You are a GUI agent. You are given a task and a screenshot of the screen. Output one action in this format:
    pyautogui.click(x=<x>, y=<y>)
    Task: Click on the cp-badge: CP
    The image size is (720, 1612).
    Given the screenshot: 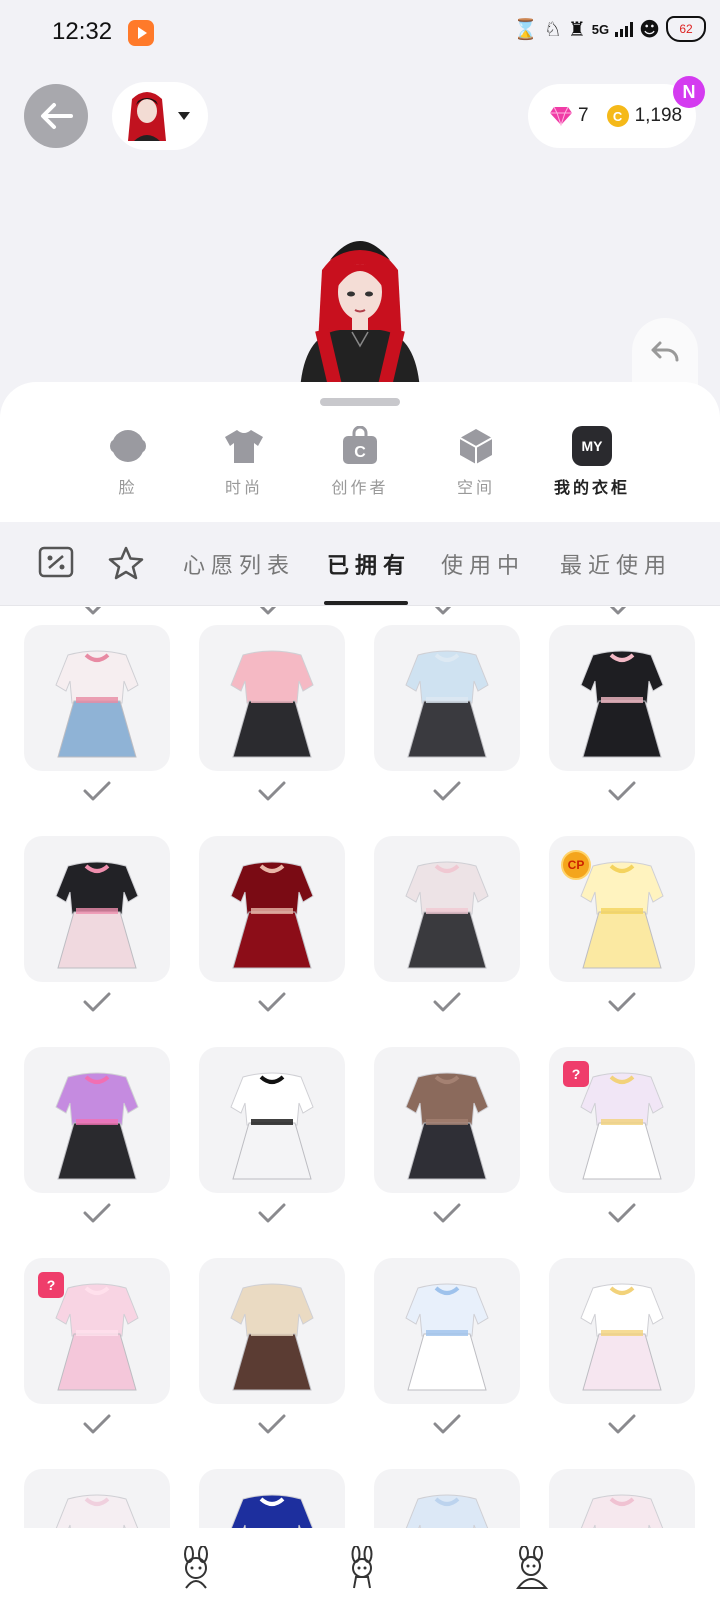 What is the action you would take?
    pyautogui.click(x=576, y=865)
    